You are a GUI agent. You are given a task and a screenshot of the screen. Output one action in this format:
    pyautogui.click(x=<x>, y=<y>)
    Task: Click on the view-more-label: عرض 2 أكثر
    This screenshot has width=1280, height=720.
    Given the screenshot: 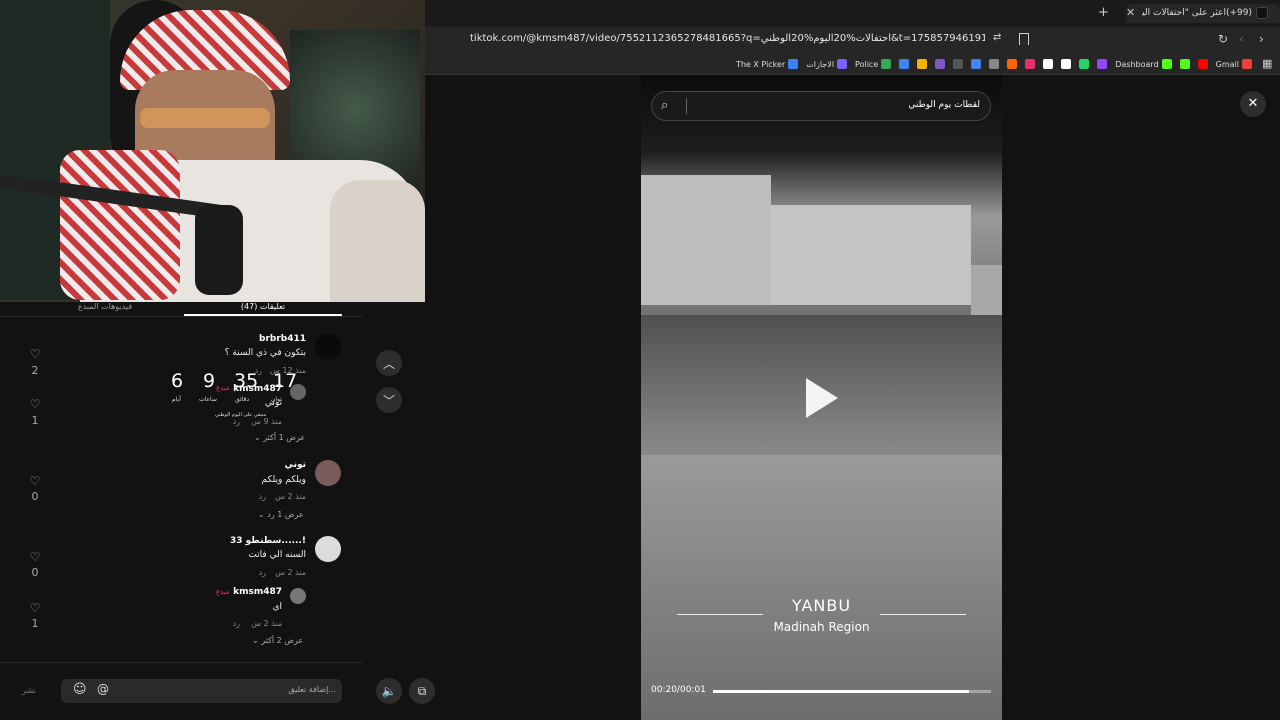 What is the action you would take?
    pyautogui.click(x=282, y=640)
    